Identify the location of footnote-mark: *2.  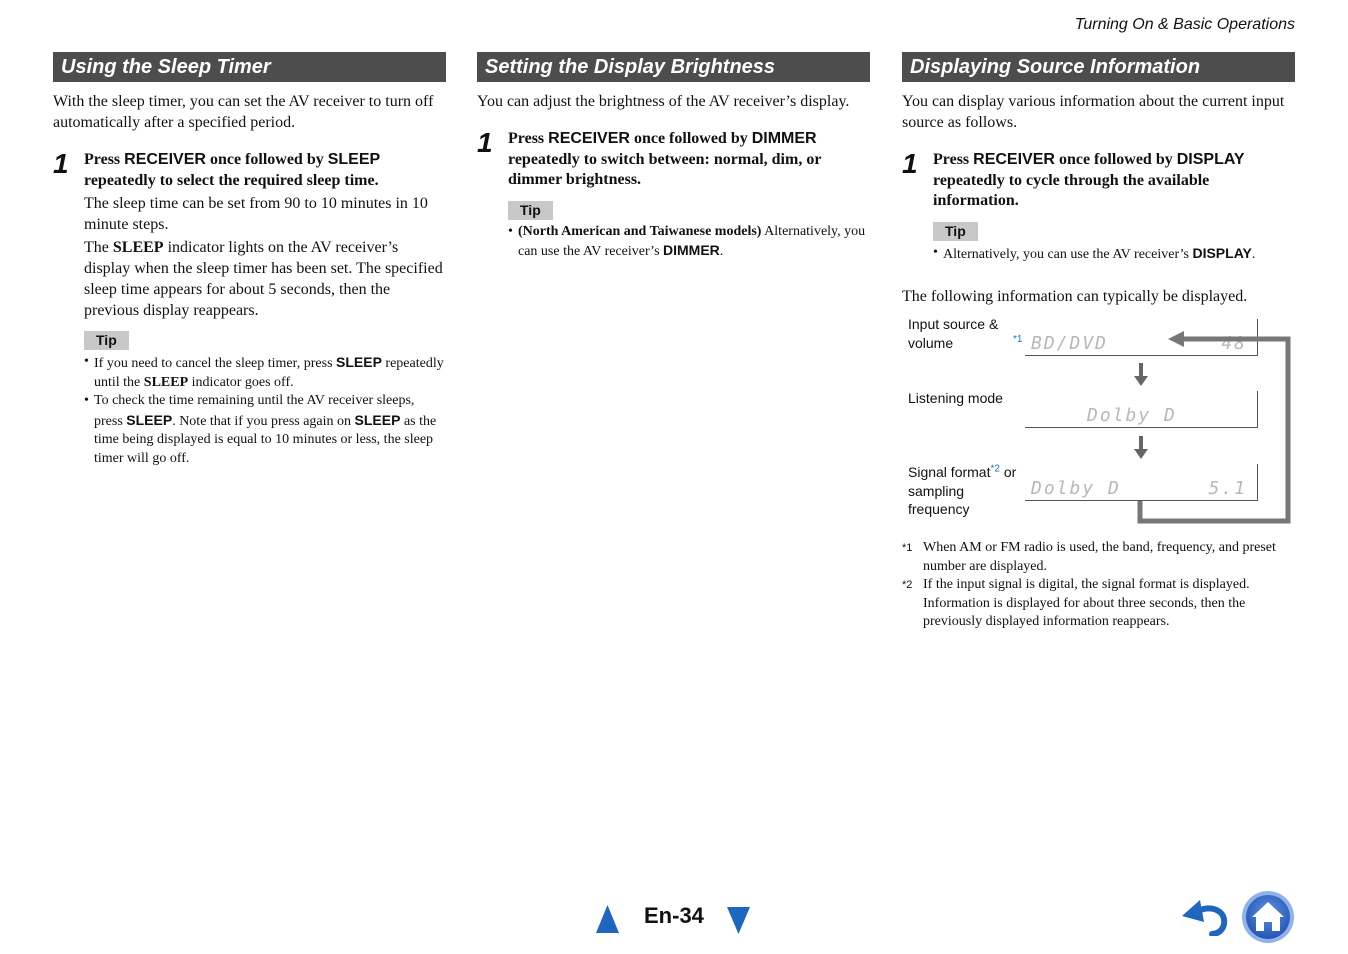
(907, 585).